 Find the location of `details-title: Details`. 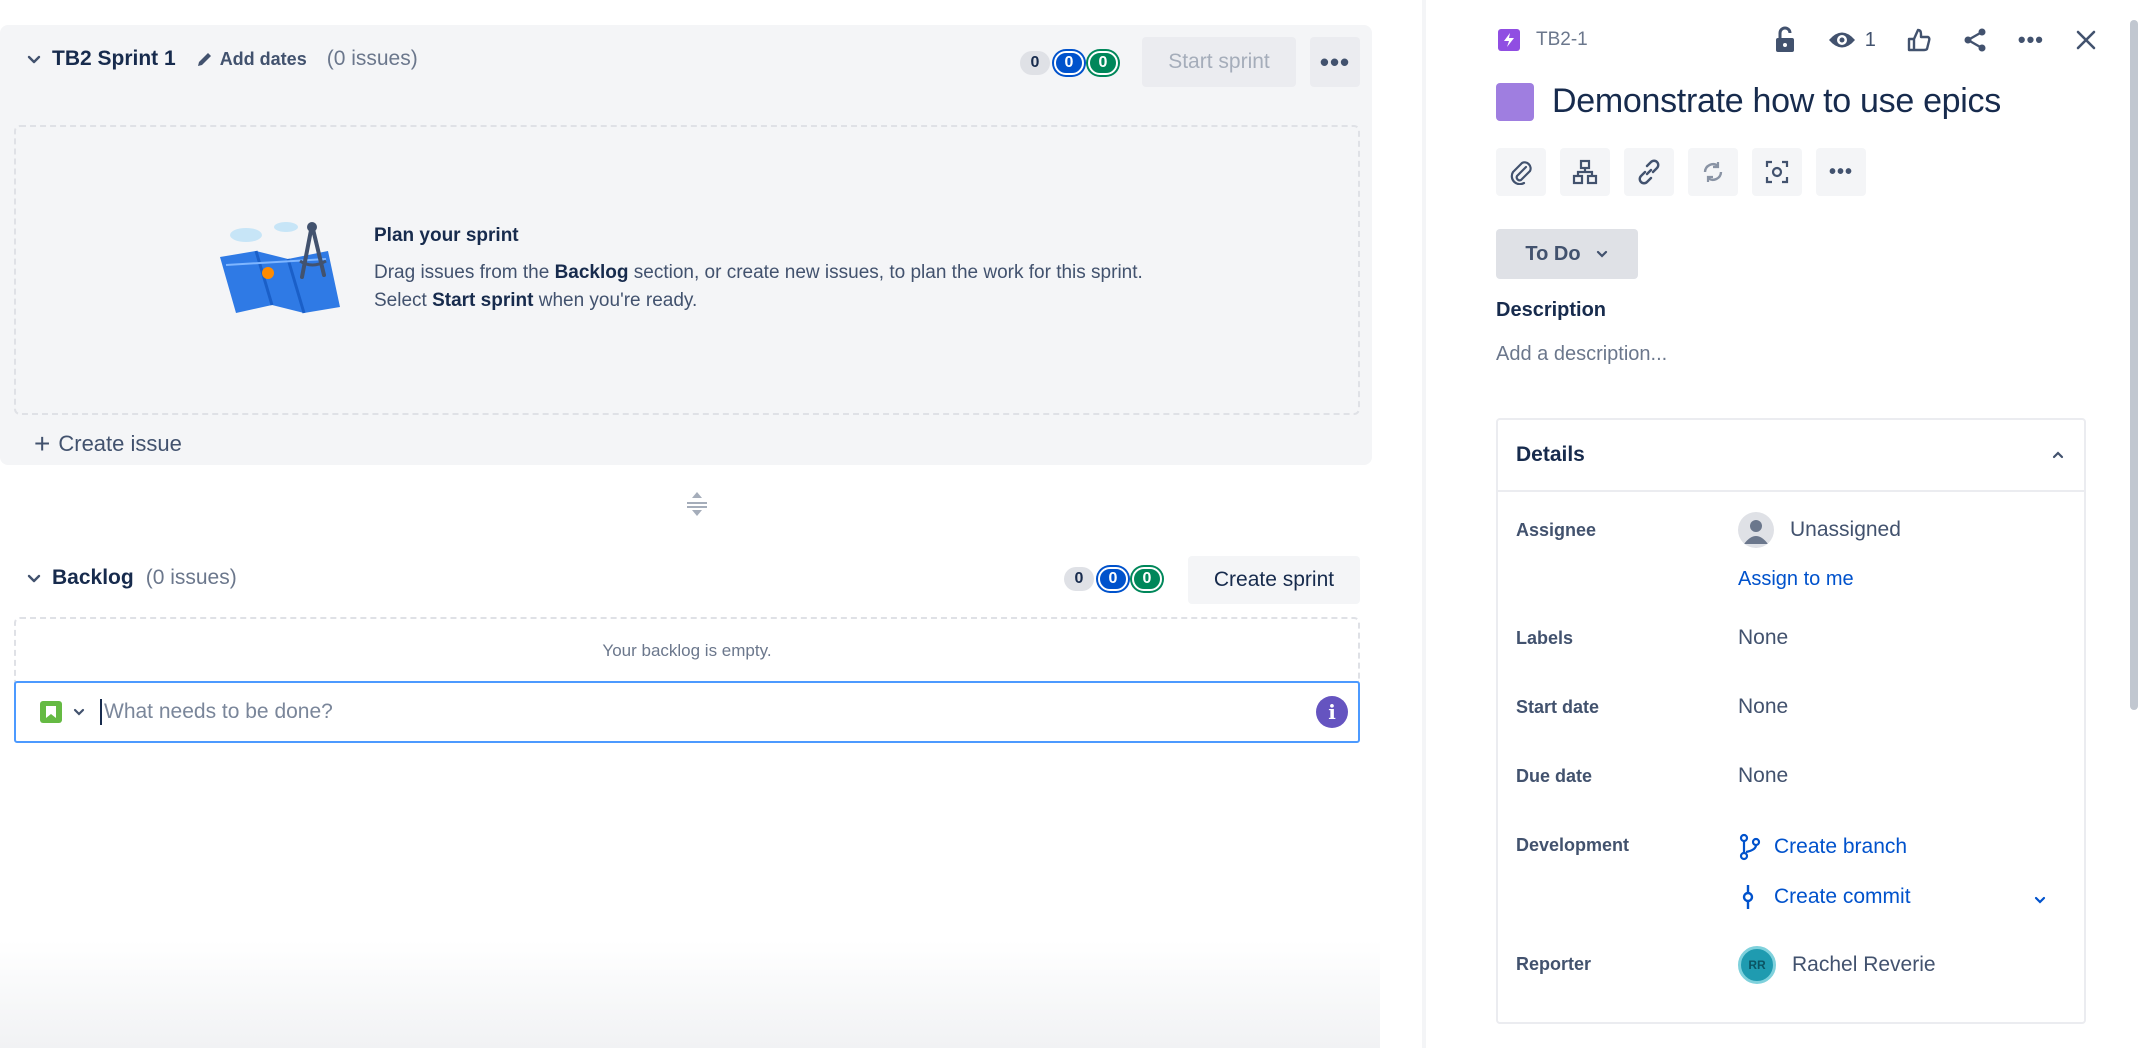

details-title: Details is located at coordinates (1550, 454).